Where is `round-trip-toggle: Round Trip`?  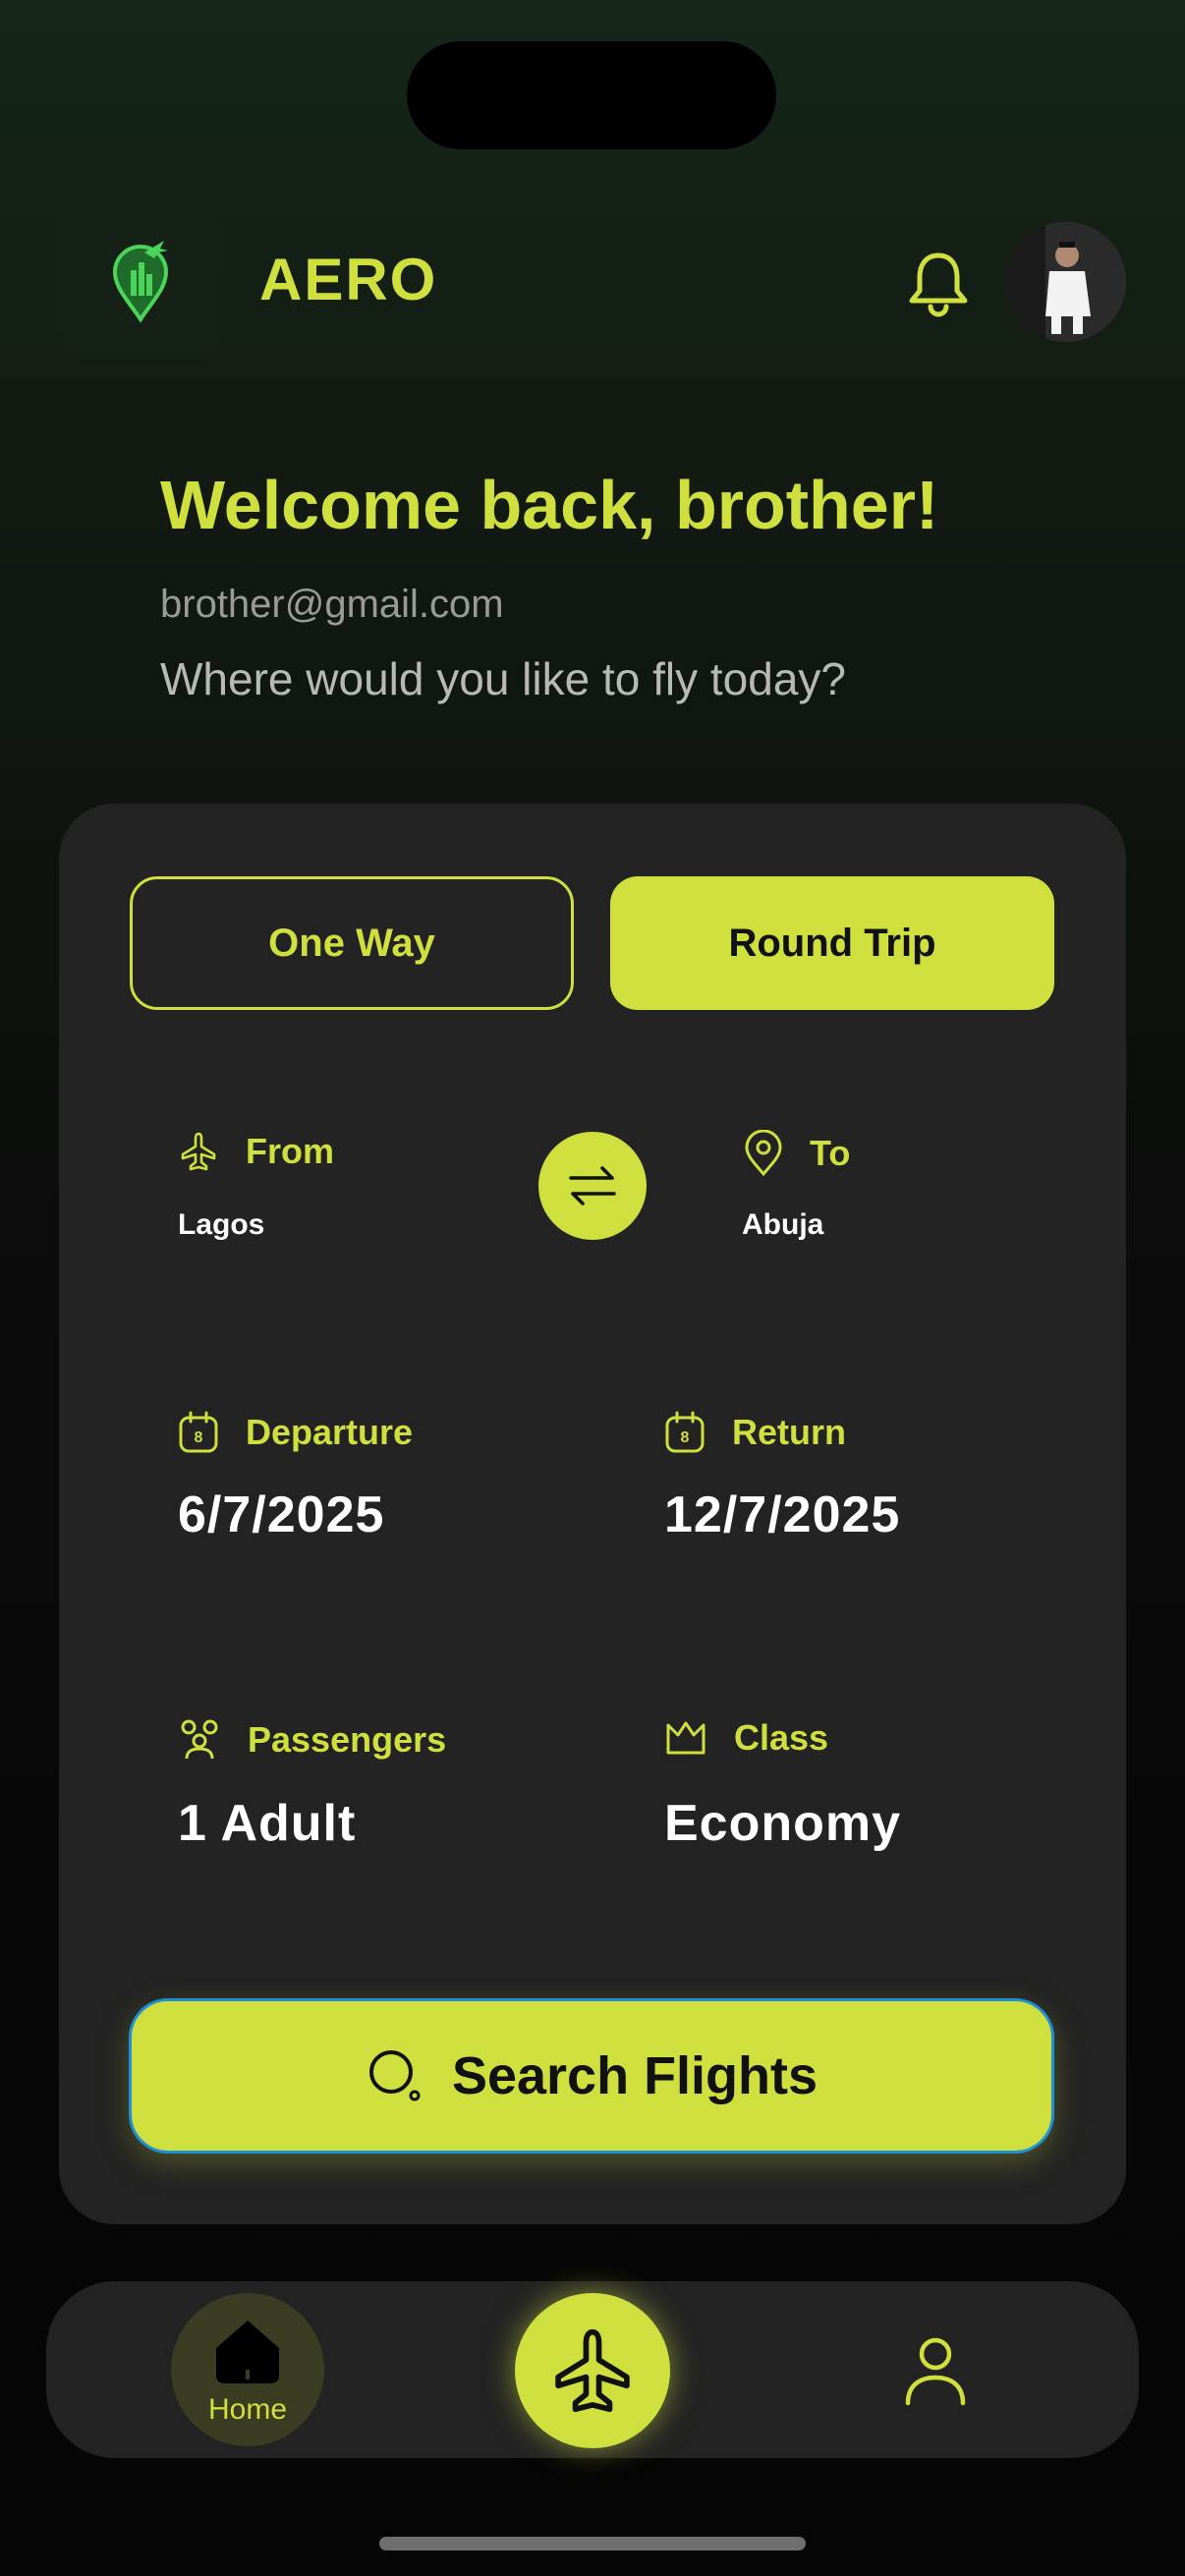
round-trip-toggle: Round Trip is located at coordinates (832, 943).